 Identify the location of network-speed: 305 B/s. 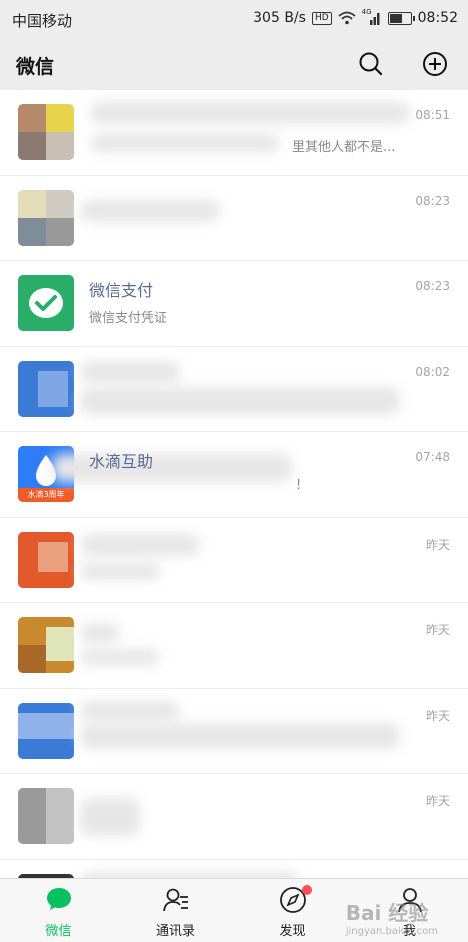
(279, 18).